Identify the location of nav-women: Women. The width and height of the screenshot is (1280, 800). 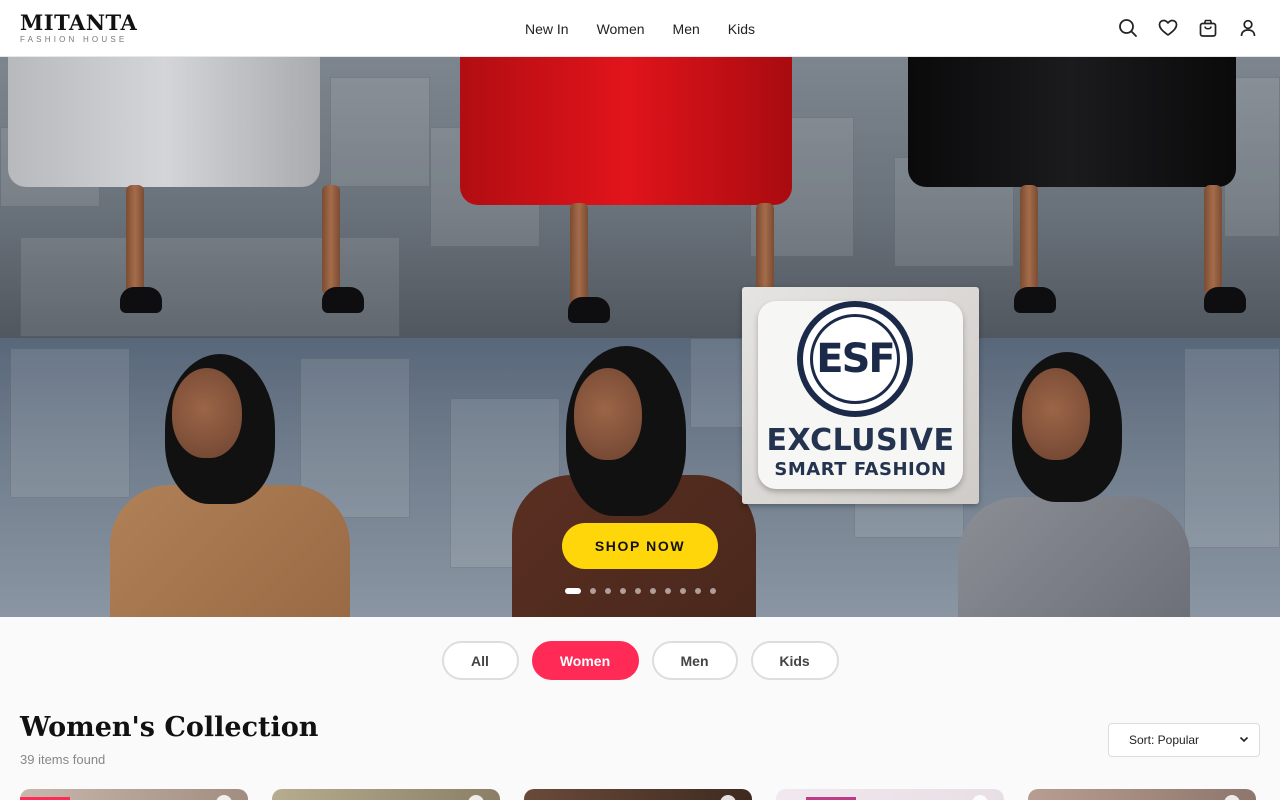
(621, 29).